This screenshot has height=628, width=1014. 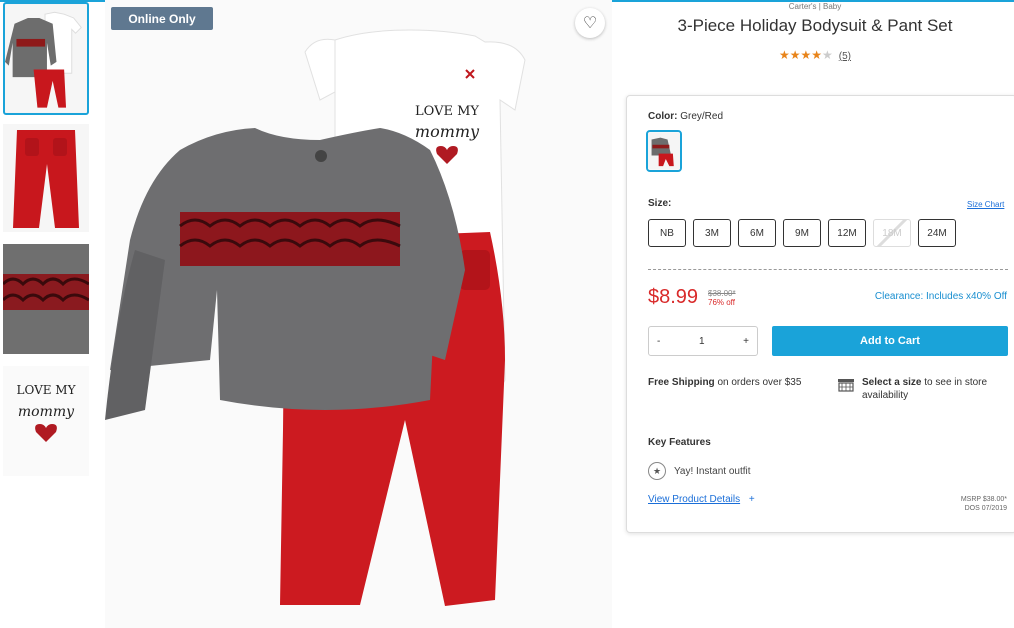 What do you see at coordinates (663, 116) in the screenshot?
I see `color-label: Color:` at bounding box center [663, 116].